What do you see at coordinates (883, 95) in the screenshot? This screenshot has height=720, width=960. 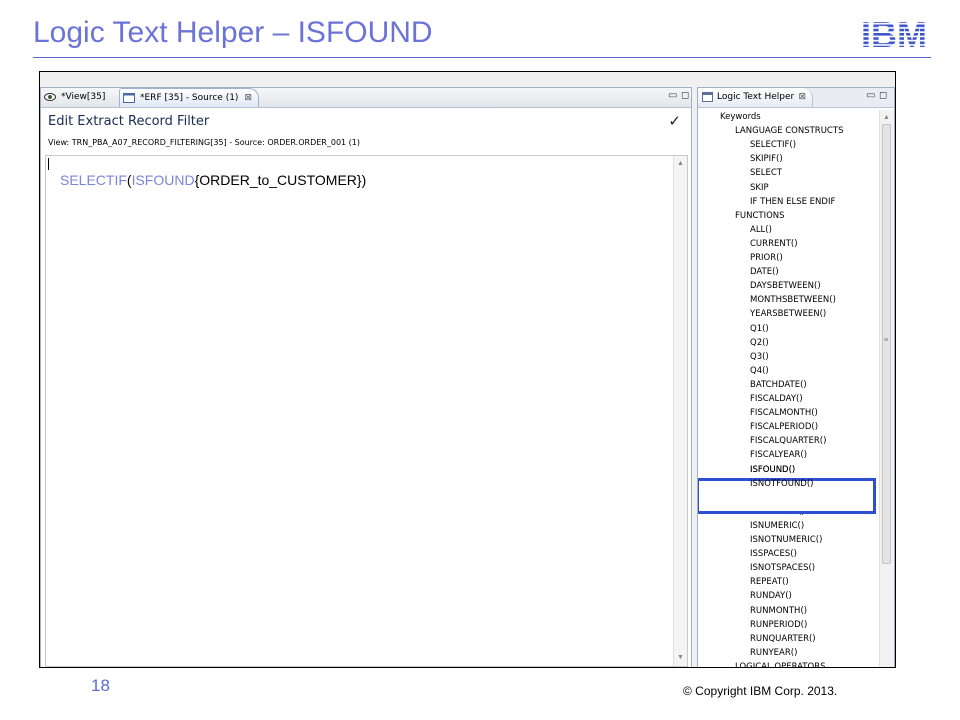 I see `helper-maximize-icon: ◻` at bounding box center [883, 95].